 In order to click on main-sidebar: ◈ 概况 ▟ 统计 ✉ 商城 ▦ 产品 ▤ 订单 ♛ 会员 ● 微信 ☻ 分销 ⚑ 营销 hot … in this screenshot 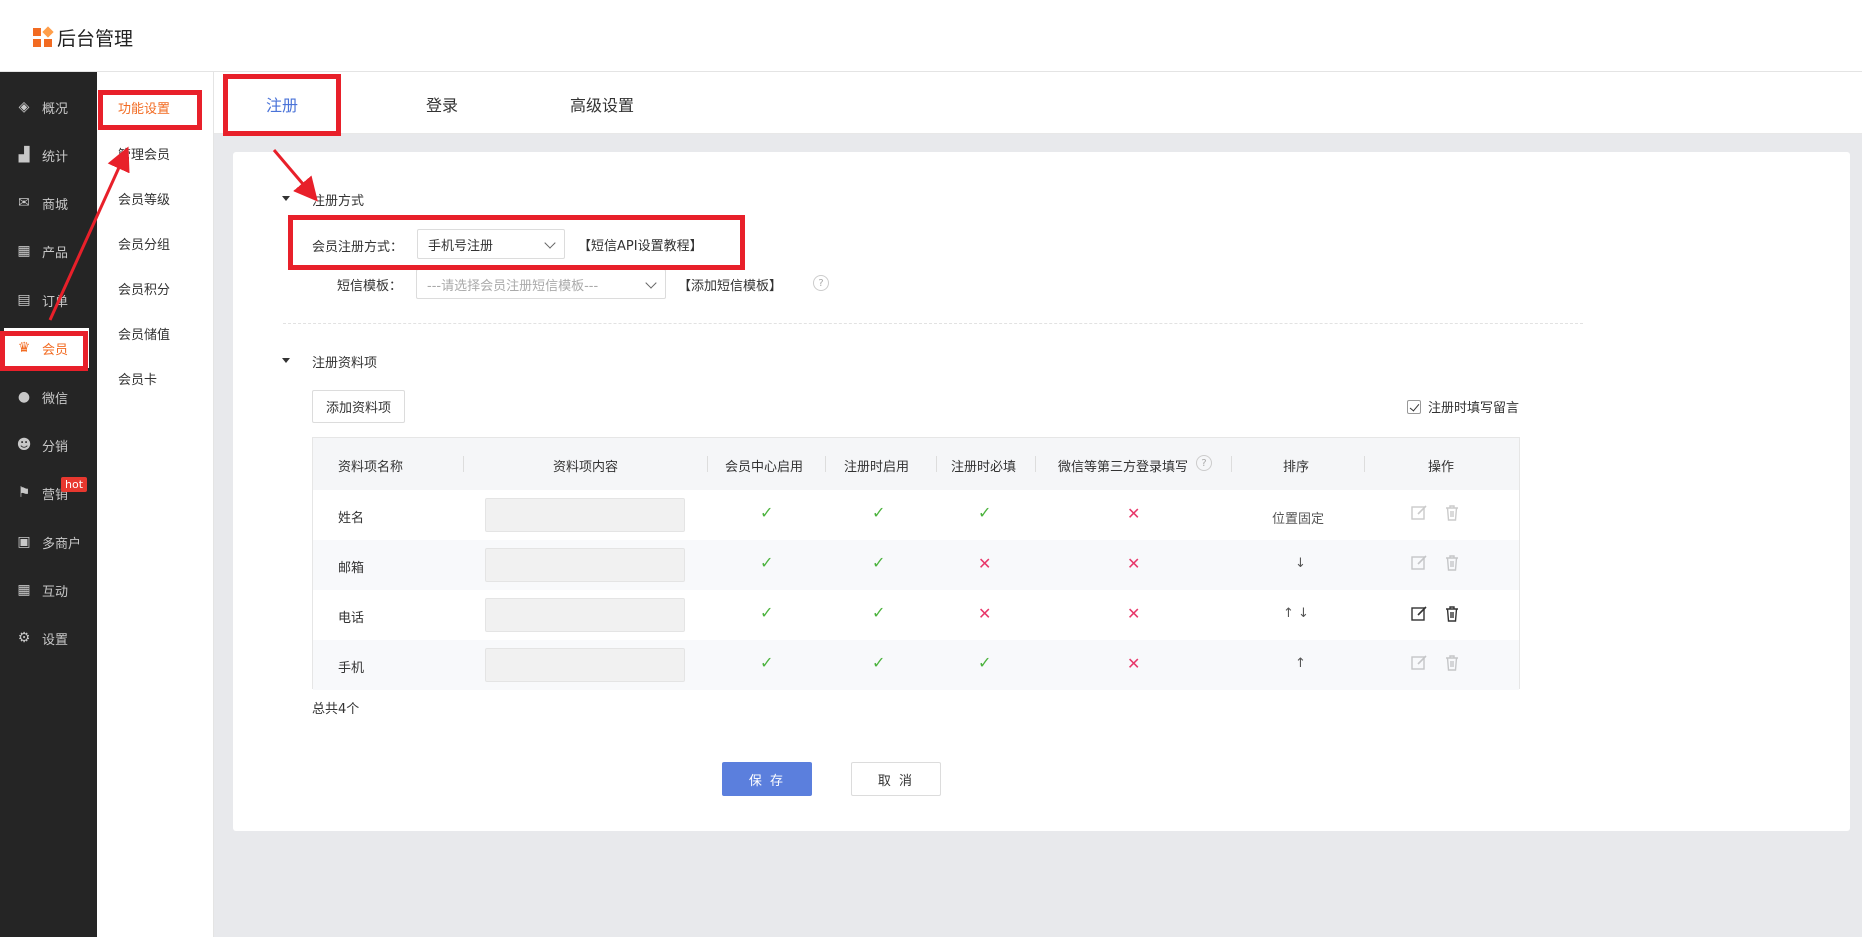, I will do `click(48, 504)`.